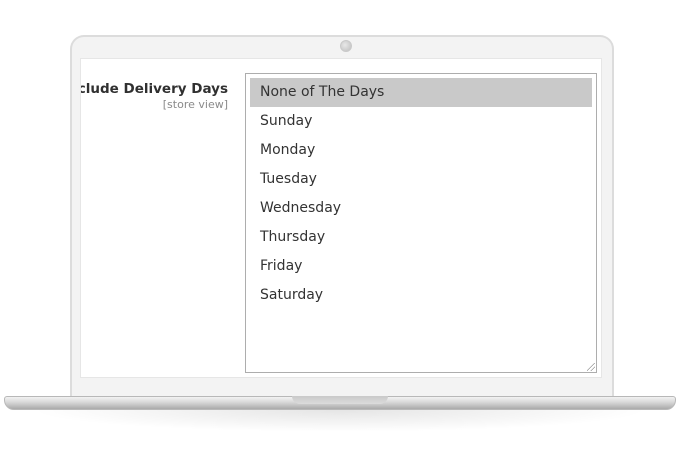 This screenshot has width=680, height=450. I want to click on camera-icon, so click(346, 46).